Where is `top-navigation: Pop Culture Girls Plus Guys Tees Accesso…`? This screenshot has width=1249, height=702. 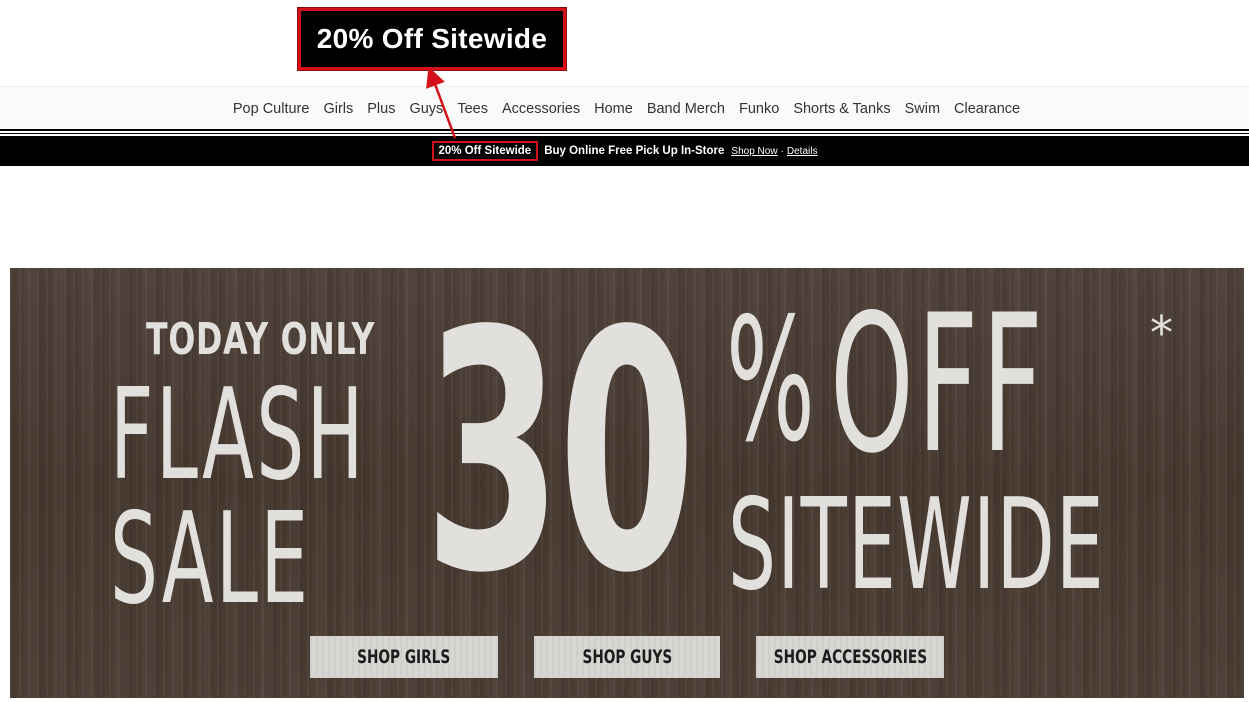
top-navigation: Pop Culture Girls Plus Guys Tees Accesso… is located at coordinates (624, 108).